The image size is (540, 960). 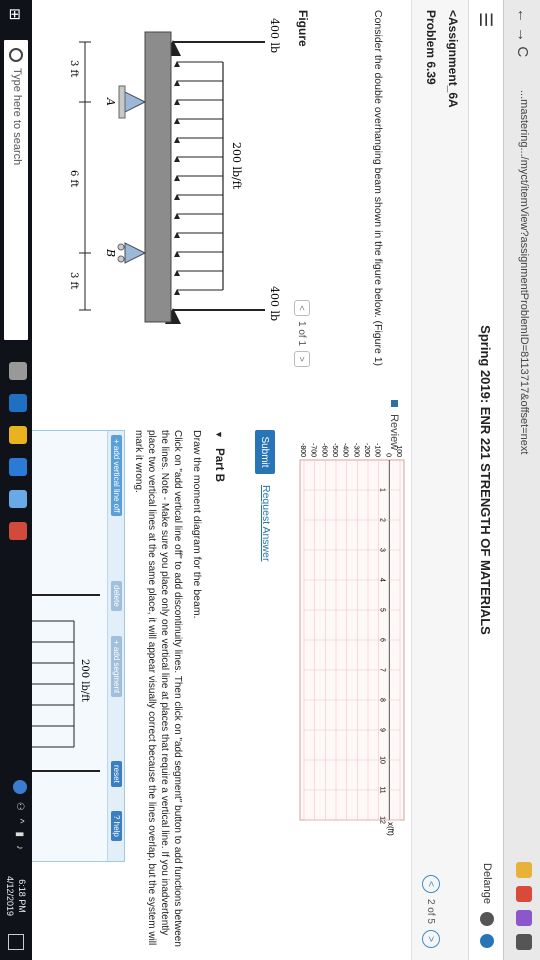 What do you see at coordinates (439, 480) in the screenshot?
I see `assignment-bar: <Assignment_6A Problem 6.39 < 2 of 5 >` at bounding box center [439, 480].